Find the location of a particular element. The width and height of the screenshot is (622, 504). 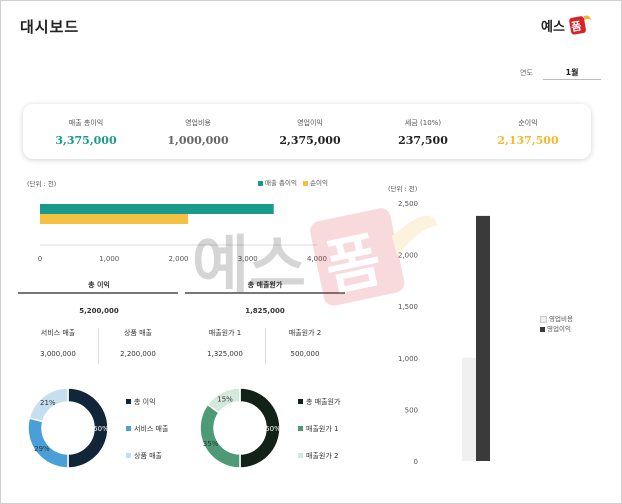

donut-slice-service-sales is located at coordinates (48, 443).